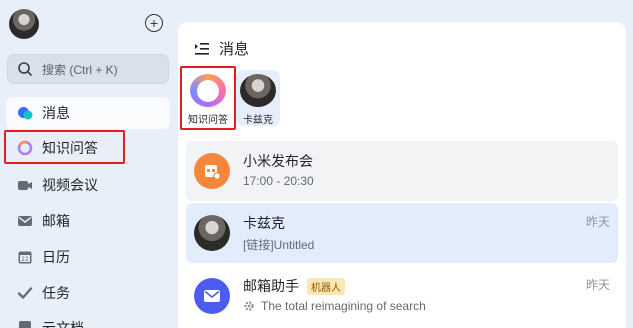 The height and width of the screenshot is (328, 633). What do you see at coordinates (25, 69) in the screenshot?
I see `search-icon` at bounding box center [25, 69].